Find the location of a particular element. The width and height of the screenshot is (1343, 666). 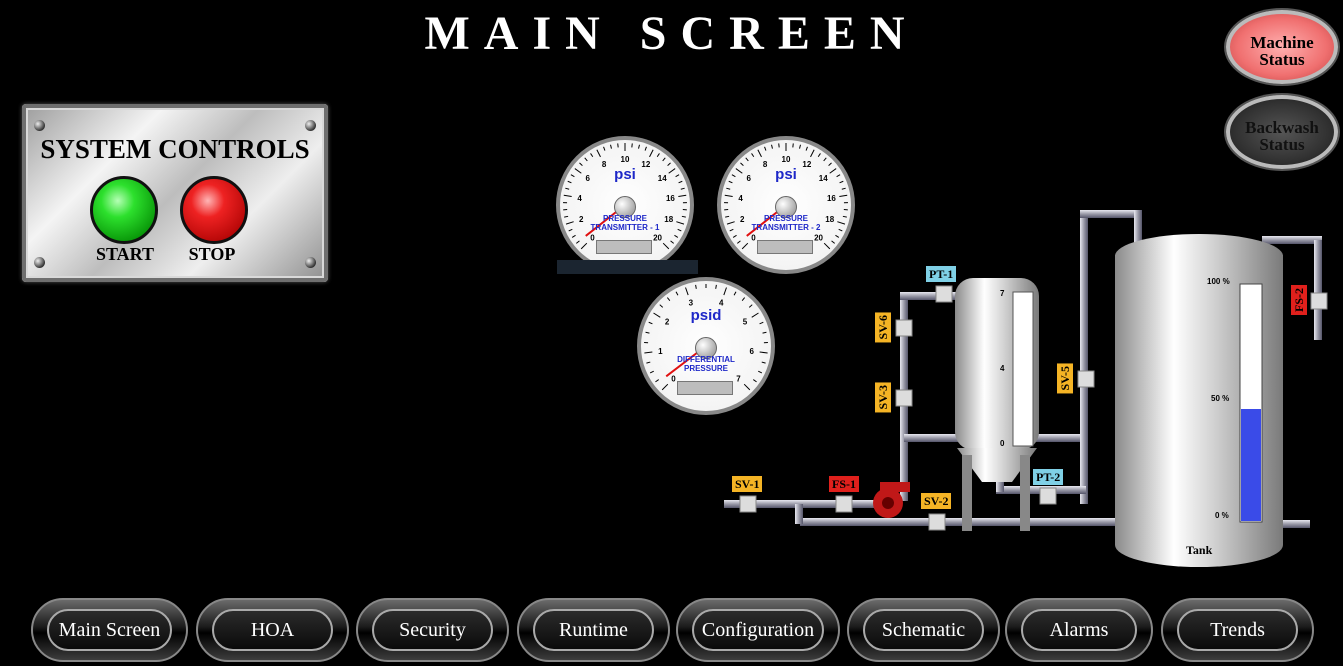

sv6-tag: SV-6 is located at coordinates (883, 327).